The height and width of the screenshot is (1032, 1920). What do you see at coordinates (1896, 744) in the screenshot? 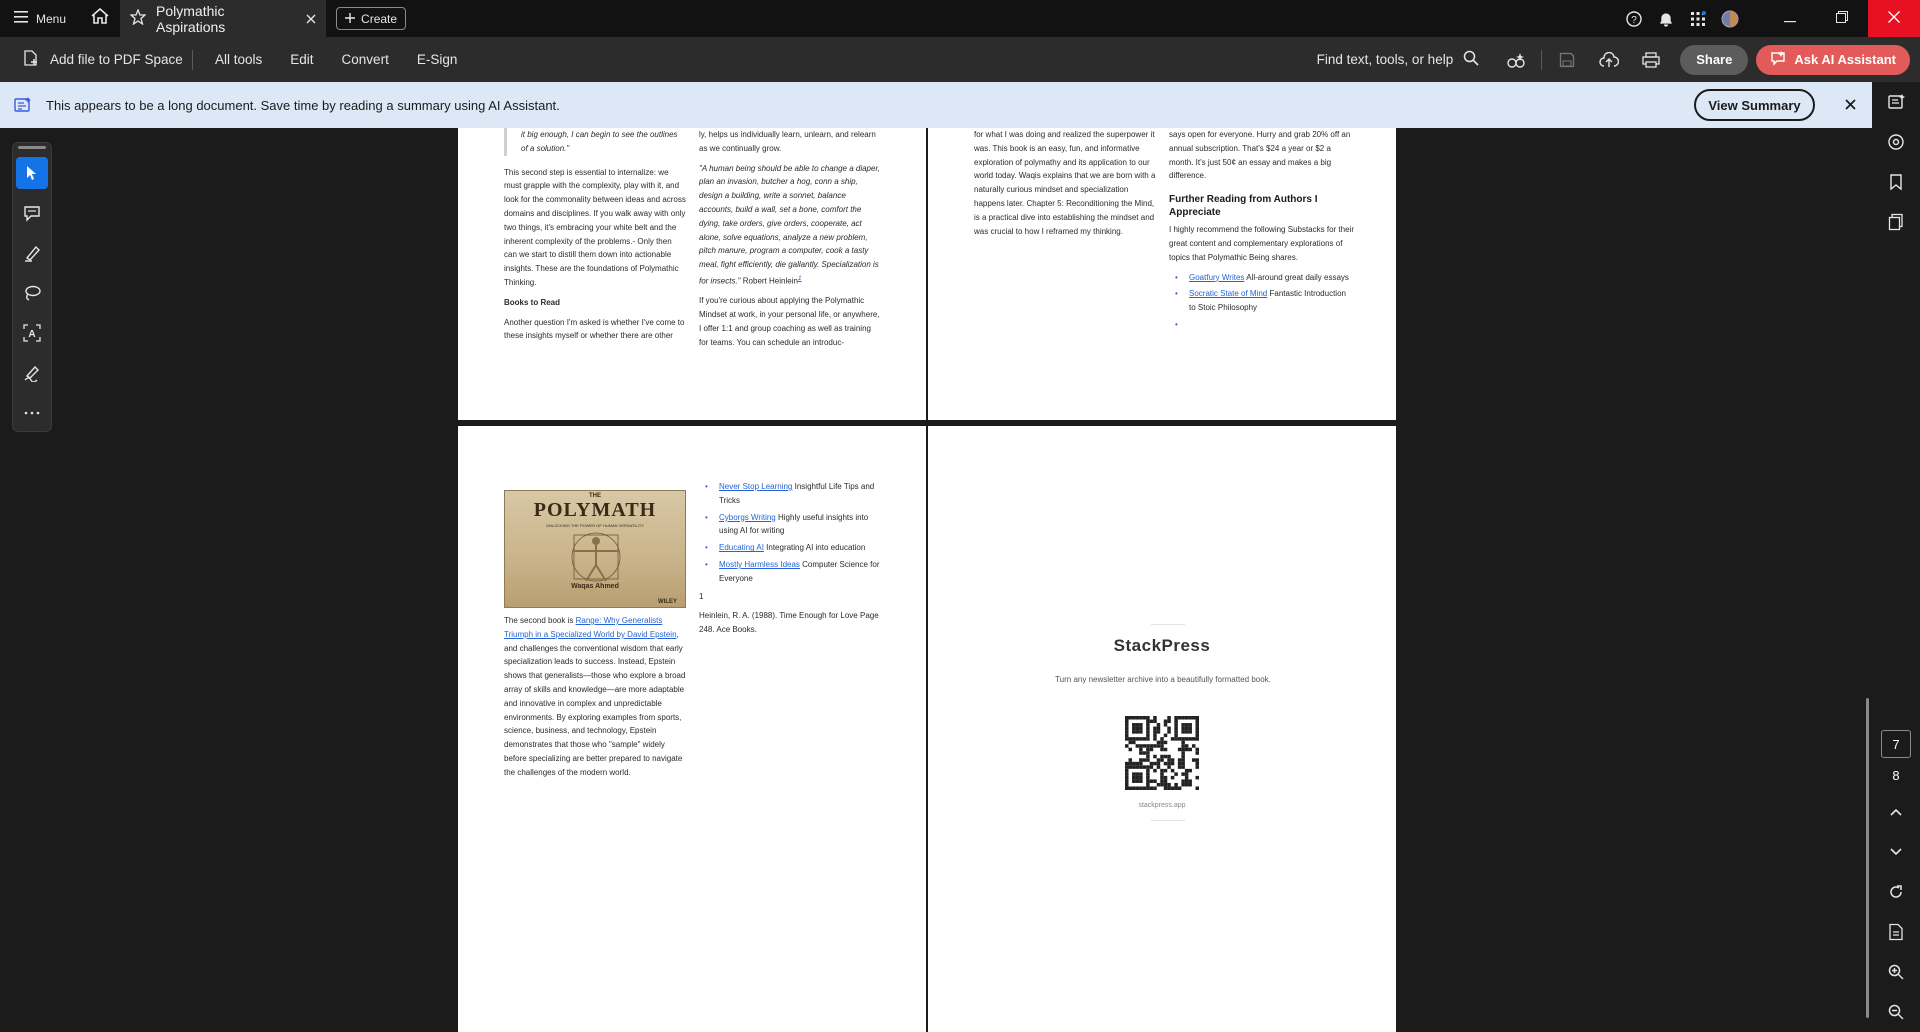
I see `current-page-input: 7` at bounding box center [1896, 744].